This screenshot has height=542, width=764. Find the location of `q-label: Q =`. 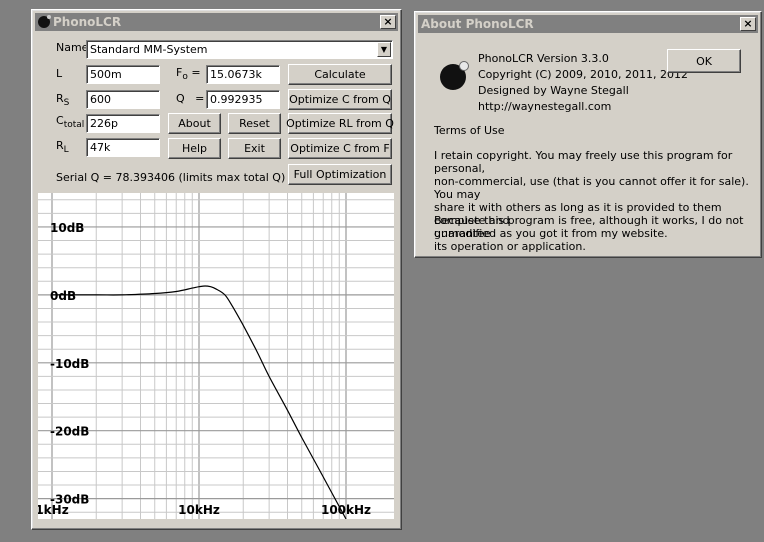

q-label: Q = is located at coordinates (190, 98).